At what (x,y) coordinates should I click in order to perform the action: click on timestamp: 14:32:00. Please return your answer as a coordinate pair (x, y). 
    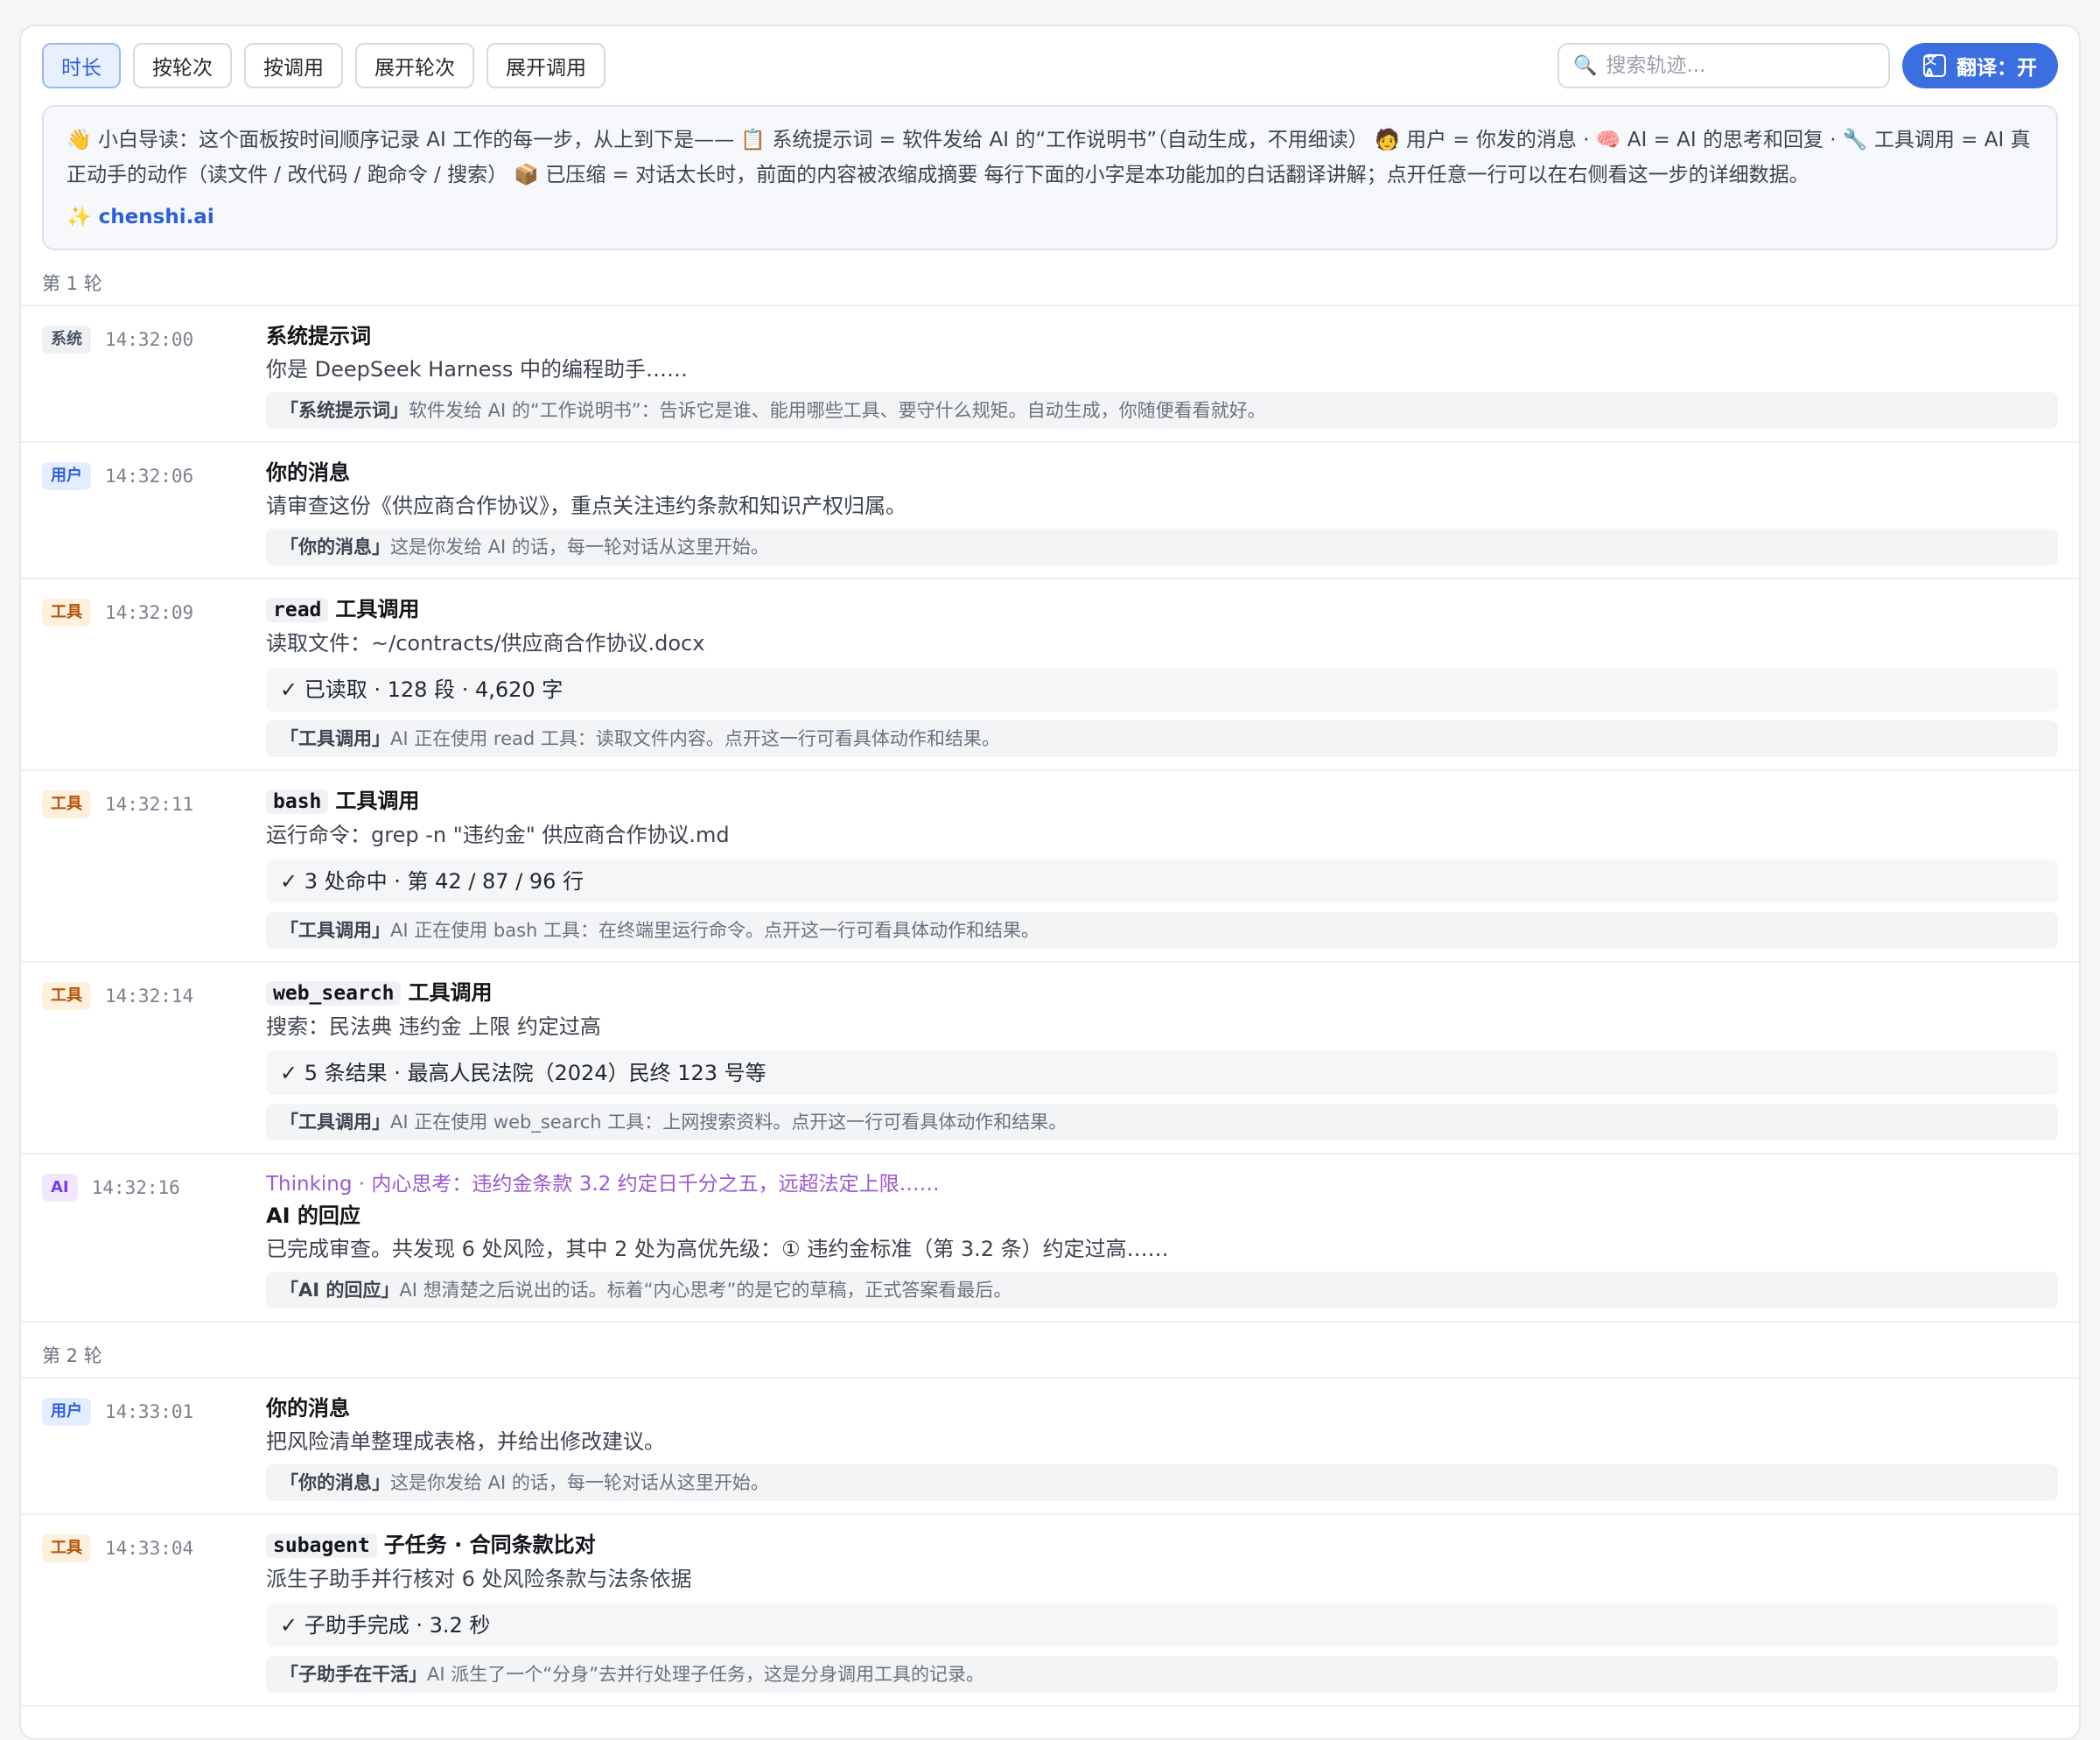
    Looking at the image, I should click on (149, 339).